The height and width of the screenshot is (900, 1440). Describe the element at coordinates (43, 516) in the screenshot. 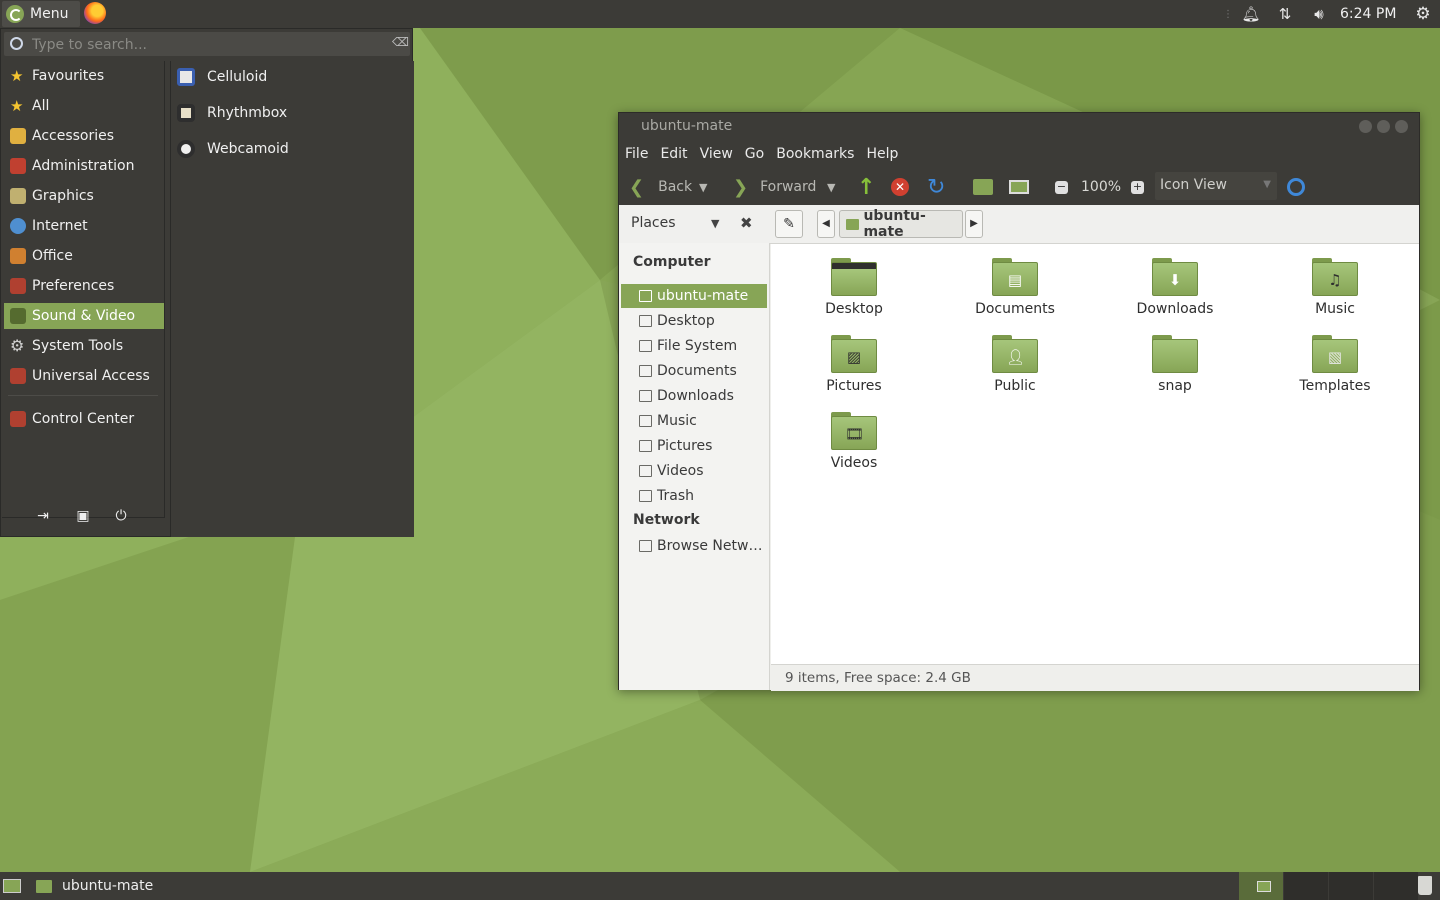

I see `logout-icon: ⇥` at that location.